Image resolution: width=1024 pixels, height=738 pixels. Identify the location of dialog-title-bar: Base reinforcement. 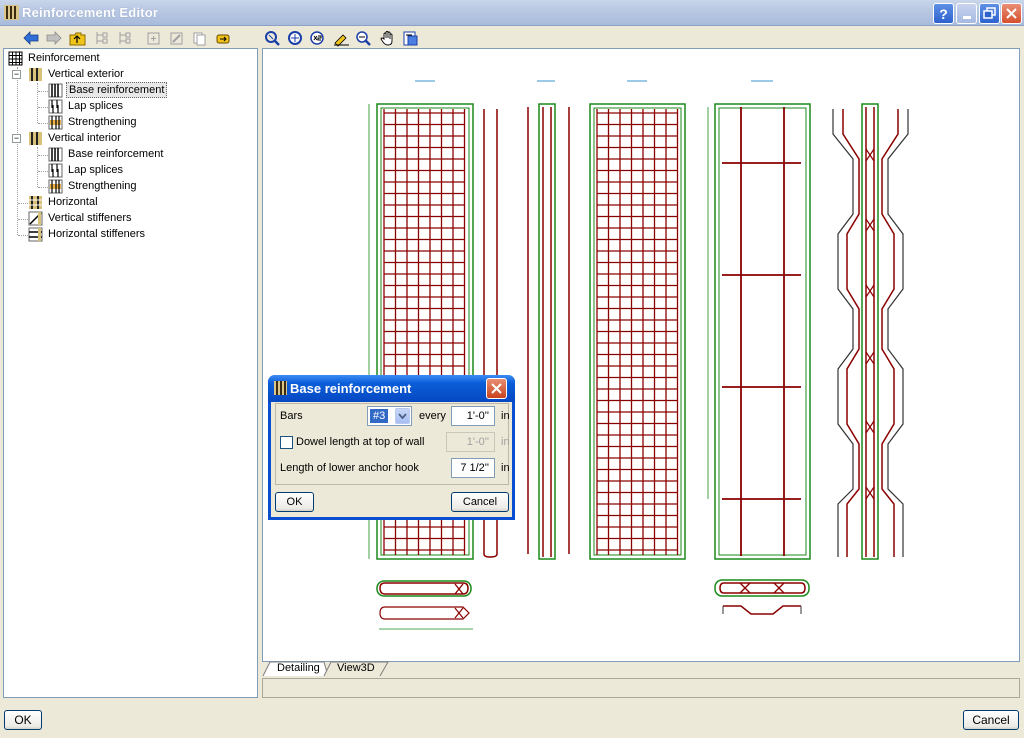
(391, 388).